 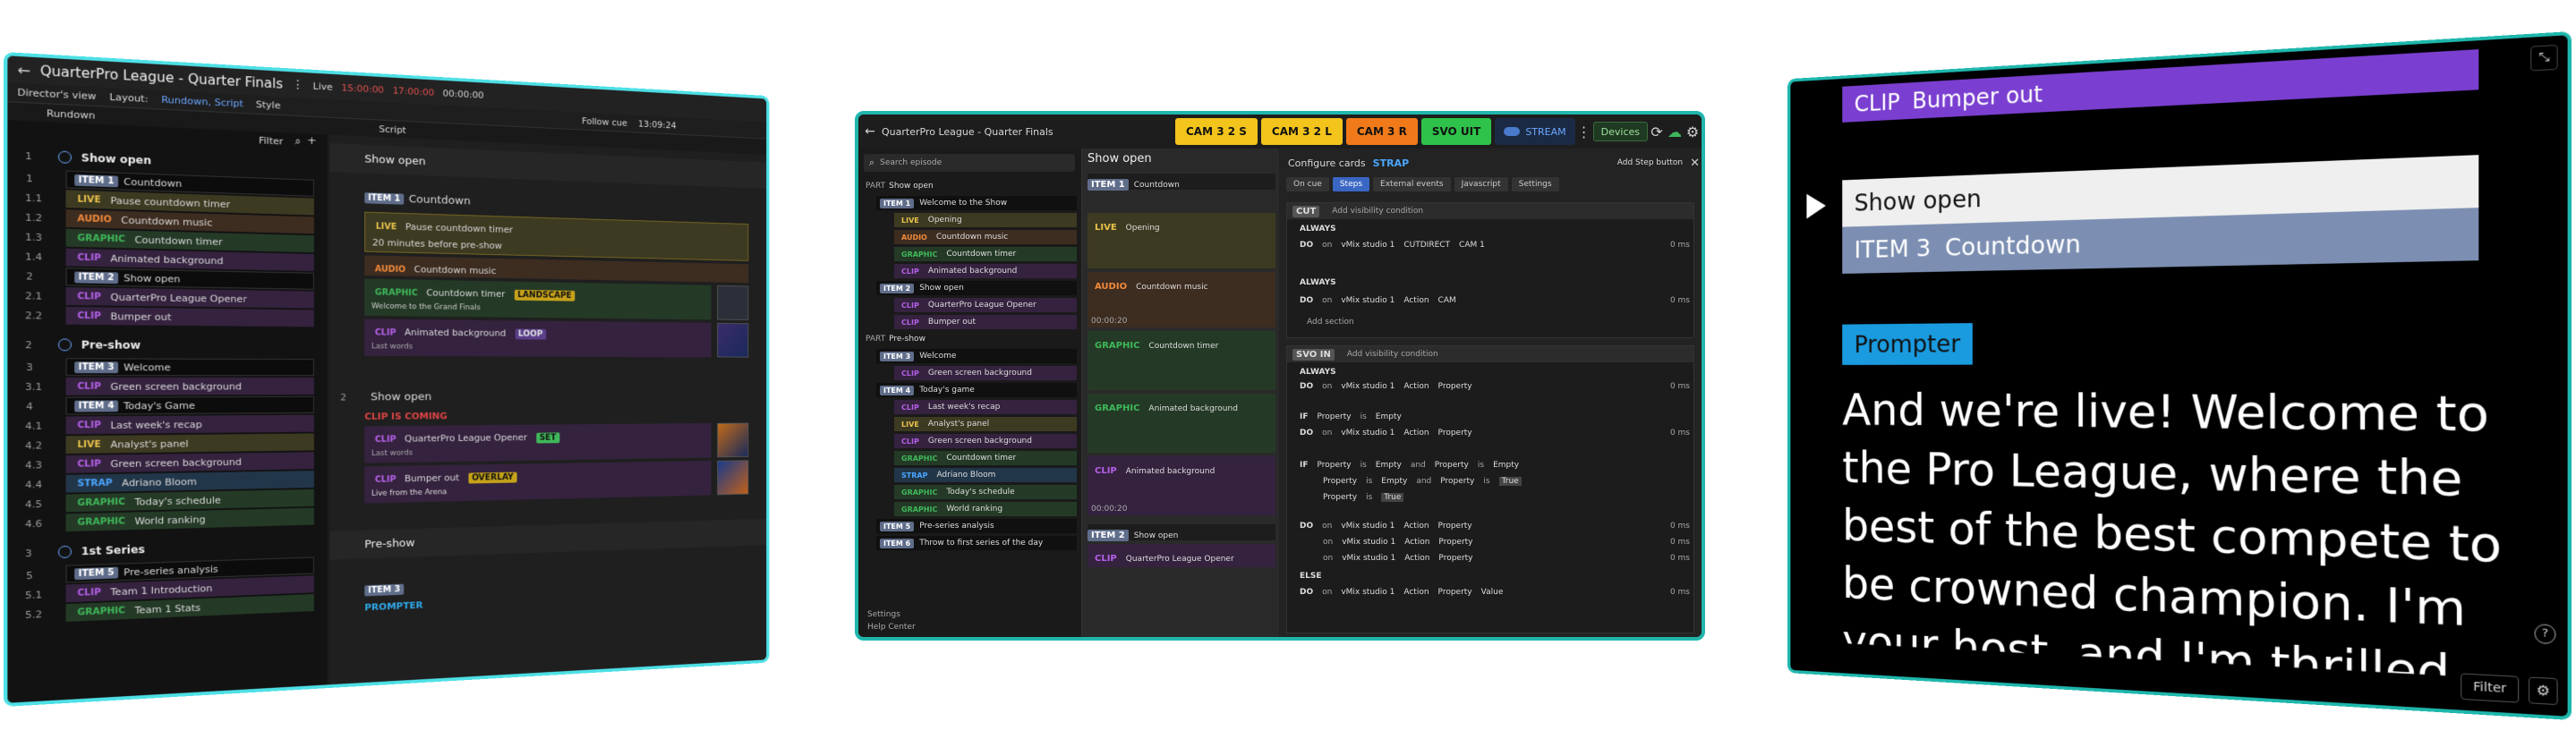 What do you see at coordinates (1181, 423) in the screenshot?
I see `mid-graphic-card-2: GRAPHIC Animated background` at bounding box center [1181, 423].